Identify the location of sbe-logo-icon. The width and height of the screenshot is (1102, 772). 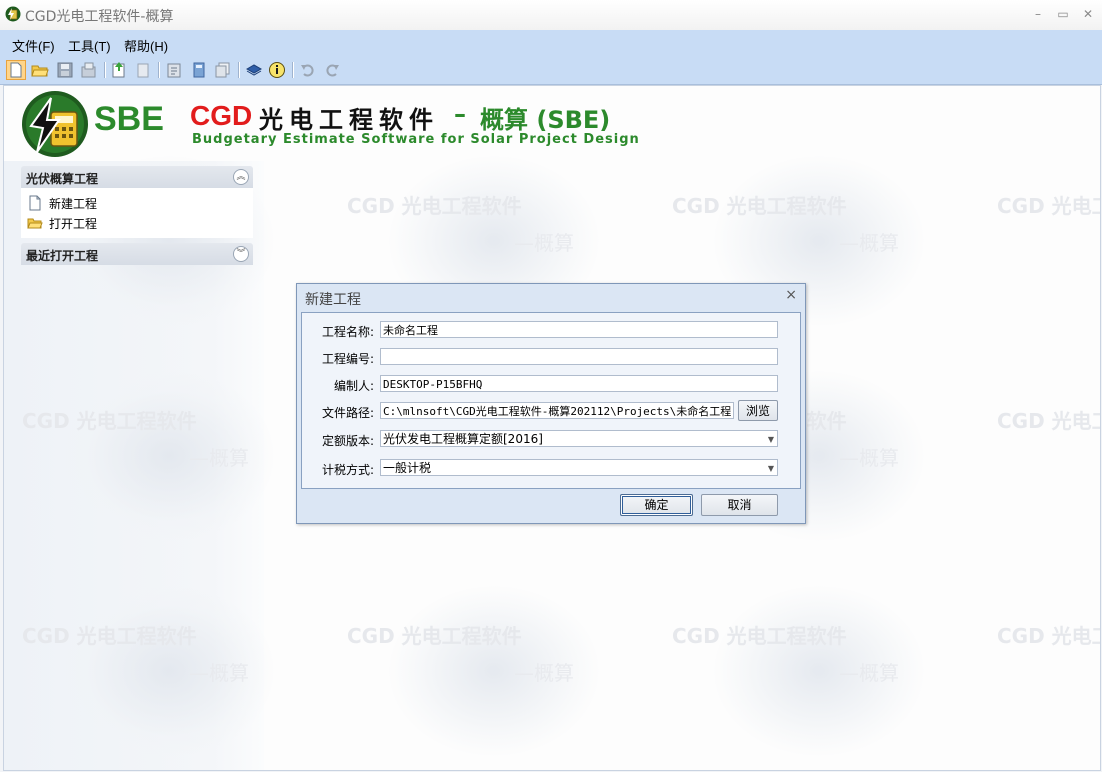
(55, 124).